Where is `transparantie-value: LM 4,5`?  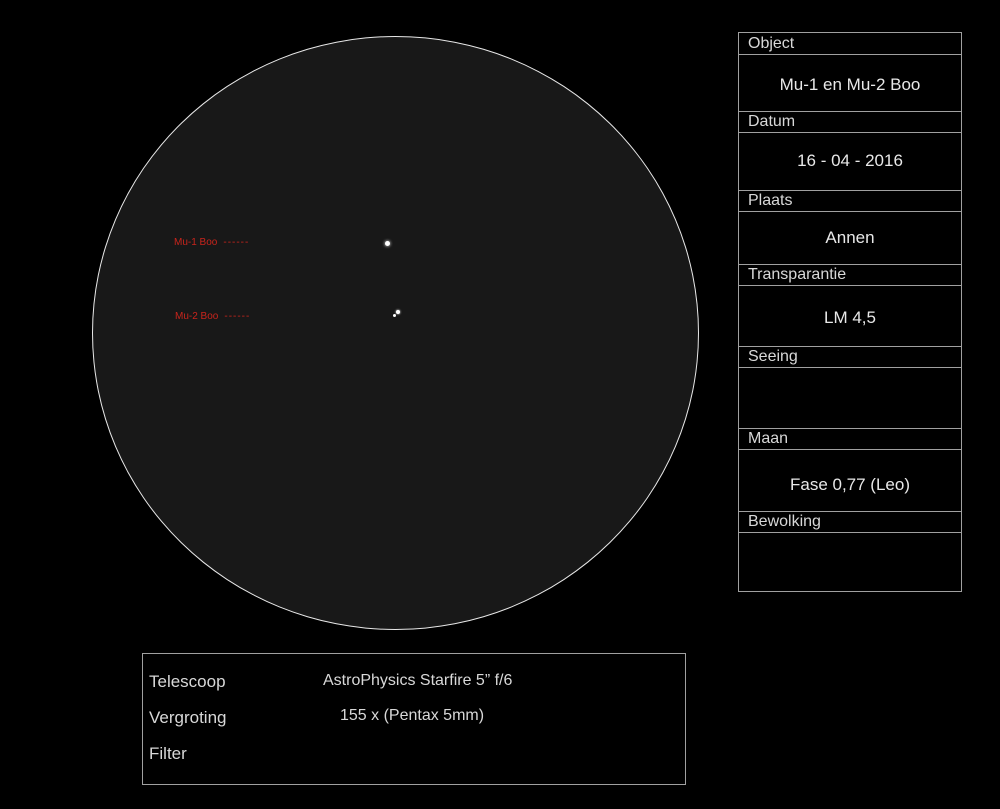
transparantie-value: LM 4,5 is located at coordinates (850, 317).